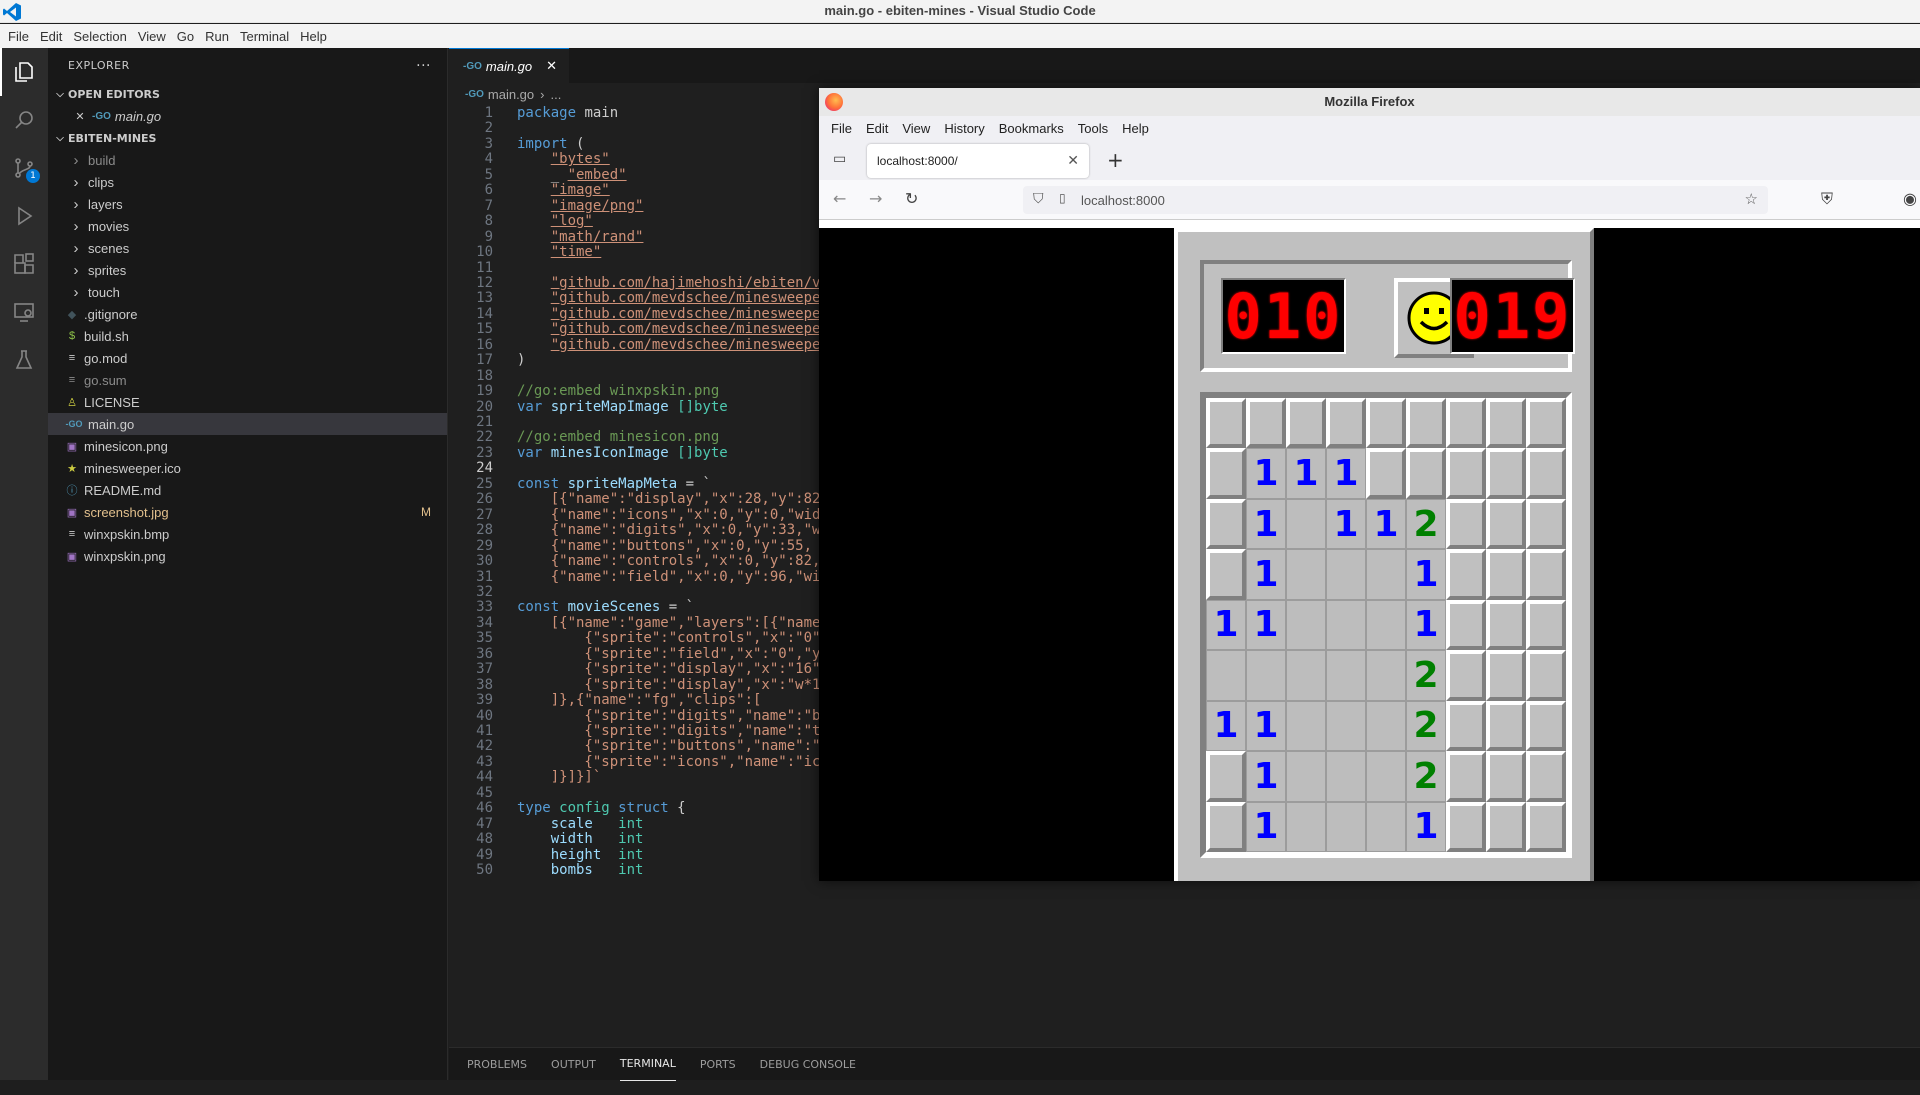  I want to click on explorer-item: › sprites, so click(247, 270).